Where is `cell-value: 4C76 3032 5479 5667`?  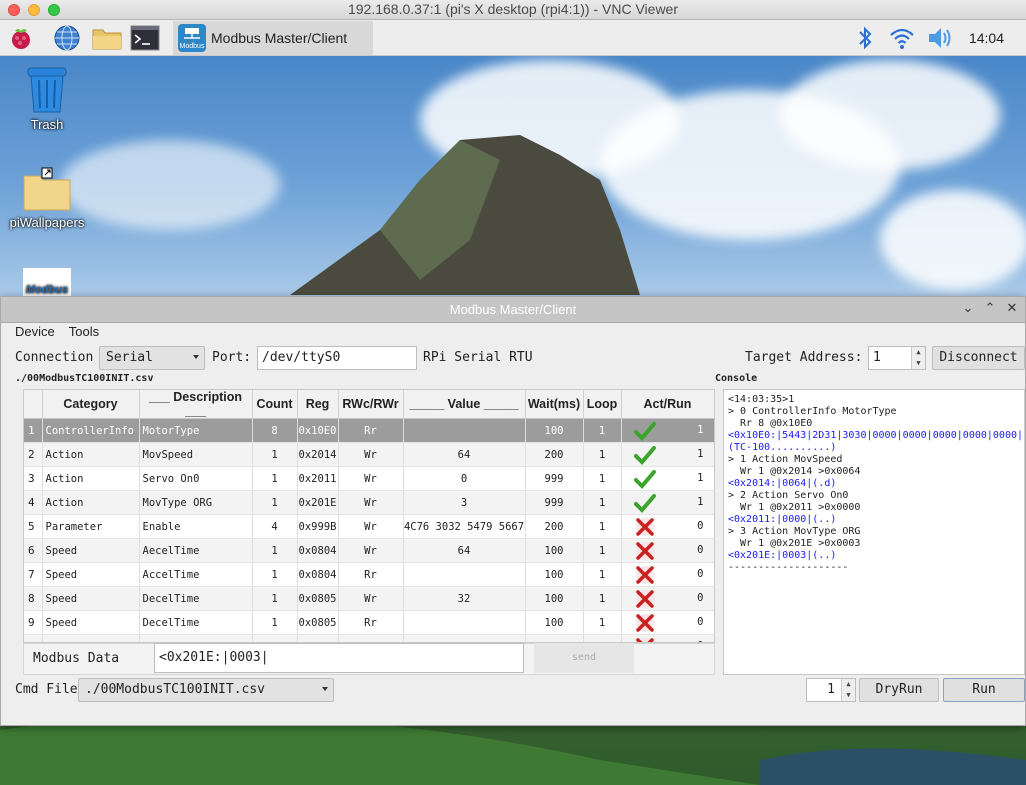 cell-value: 4C76 3032 5479 5667 is located at coordinates (464, 526).